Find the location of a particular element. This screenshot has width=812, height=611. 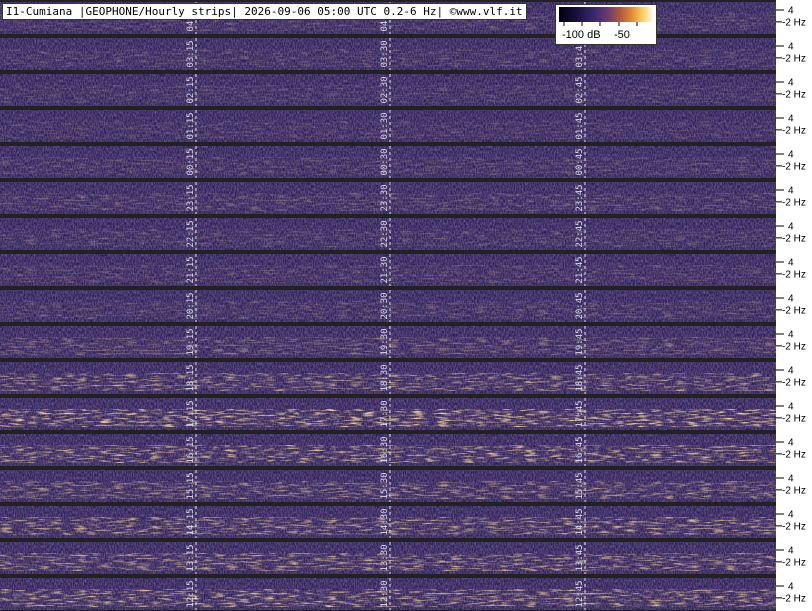

time-label: 18:15 is located at coordinates (191, 377).